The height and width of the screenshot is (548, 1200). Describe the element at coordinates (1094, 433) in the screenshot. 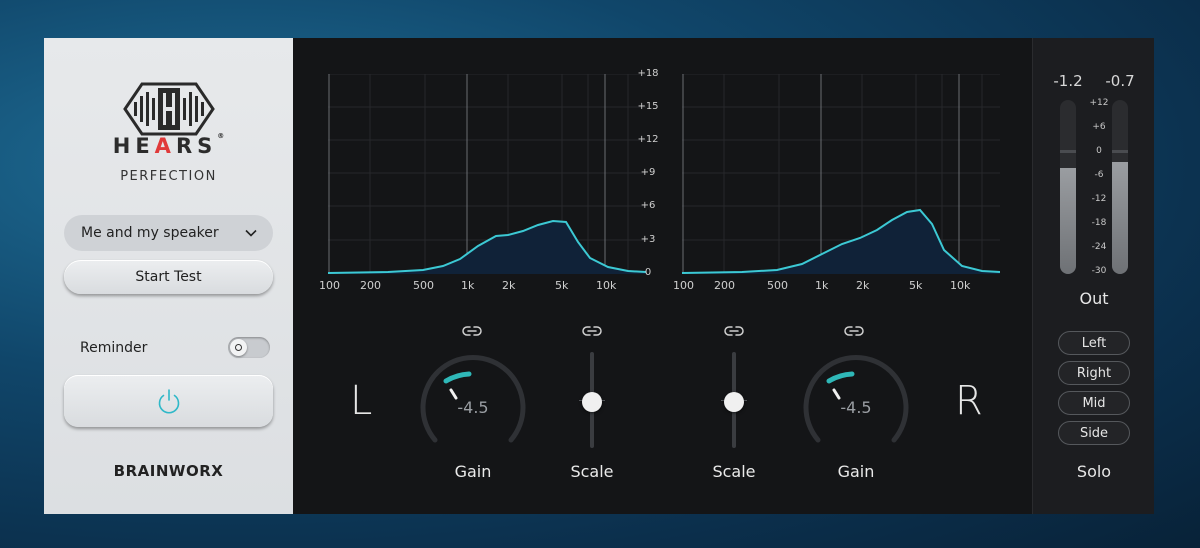

I see `solo-side-button: Side` at that location.